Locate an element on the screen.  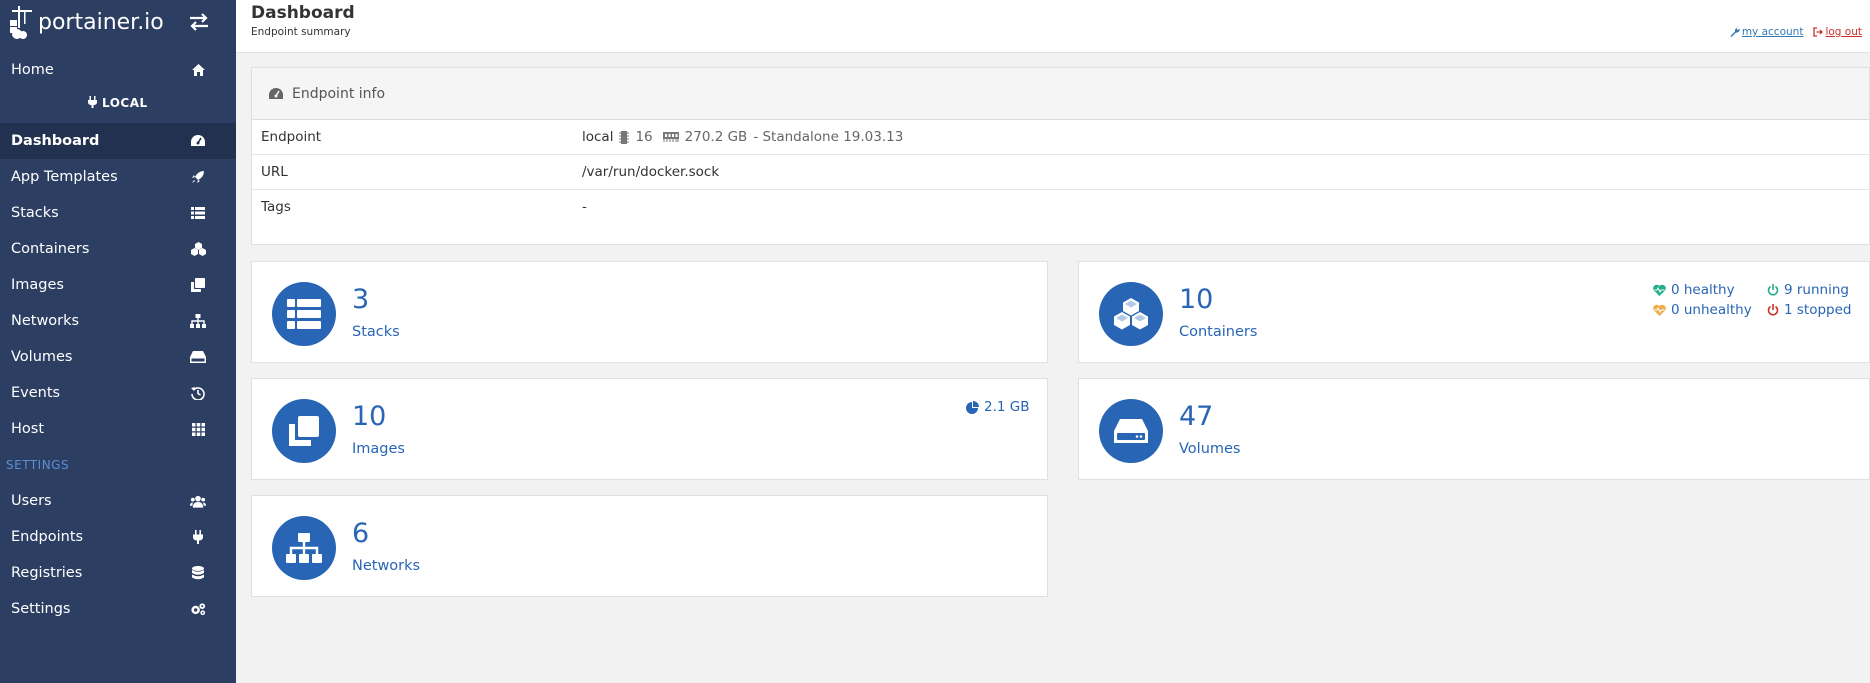
volumes-tile: 47 Volumes is located at coordinates (1474, 429).